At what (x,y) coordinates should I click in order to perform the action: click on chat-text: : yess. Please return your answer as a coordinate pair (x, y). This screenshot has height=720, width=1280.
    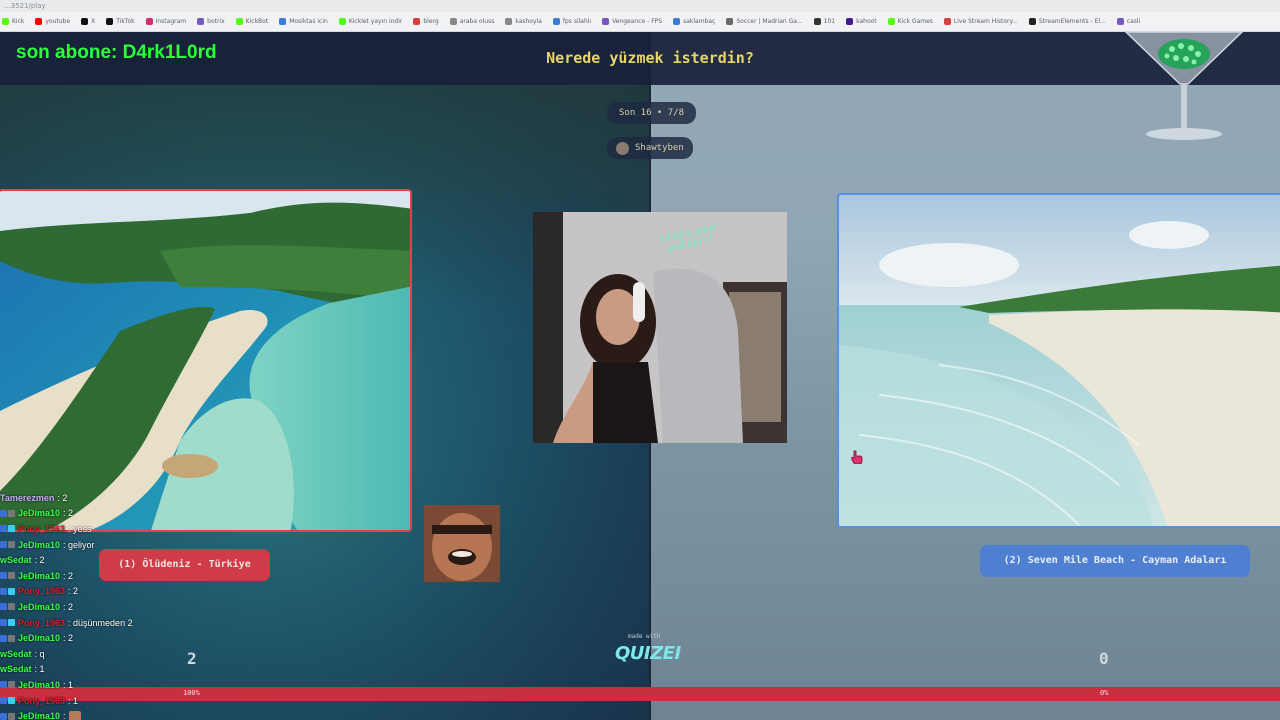
    Looking at the image, I should click on (80, 528).